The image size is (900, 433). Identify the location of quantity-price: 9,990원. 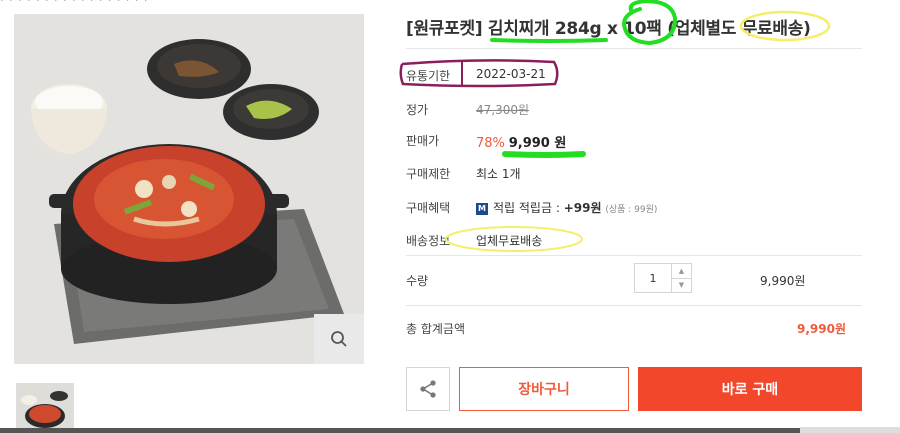
(783, 281).